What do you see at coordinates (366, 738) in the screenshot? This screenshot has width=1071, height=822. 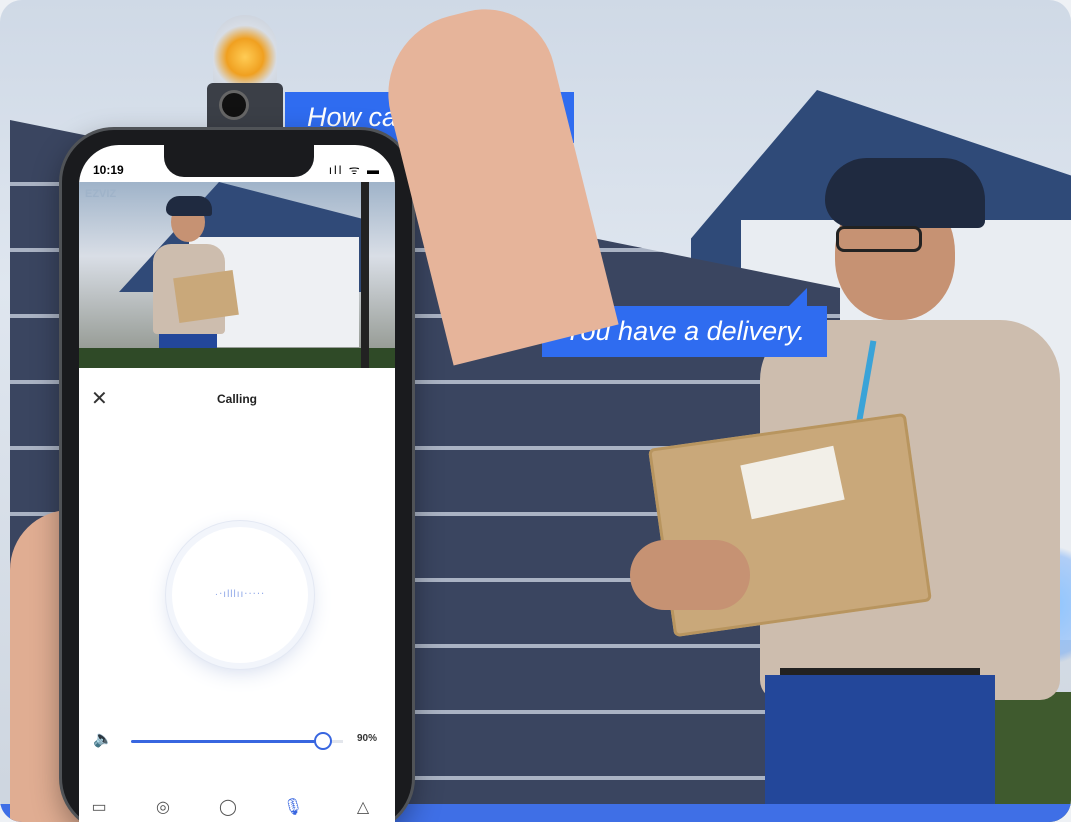 I see `volume-value: 90%` at bounding box center [366, 738].